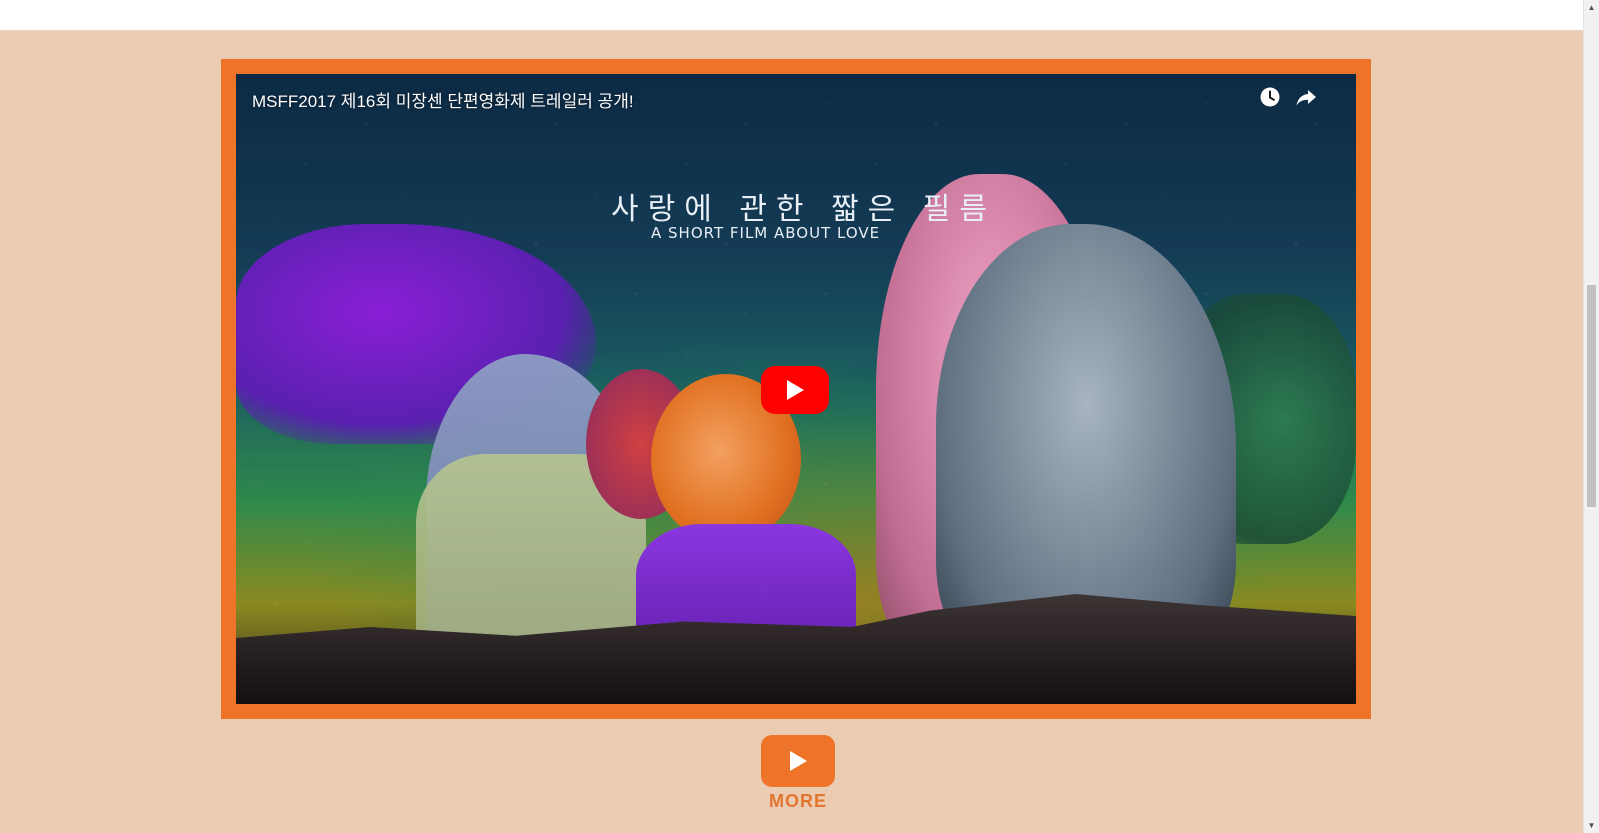 This screenshot has width=1599, height=833. What do you see at coordinates (1591, 825) in the screenshot?
I see `scroll-down-icon: ▼` at bounding box center [1591, 825].